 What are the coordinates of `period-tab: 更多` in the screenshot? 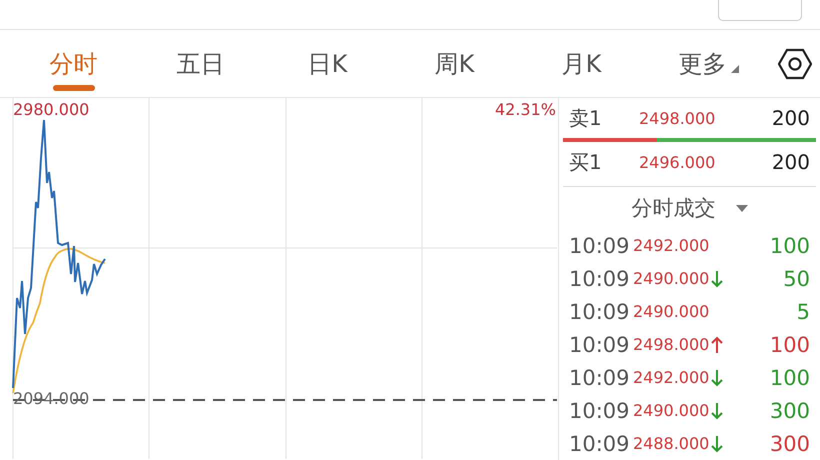 It's located at (708, 63).